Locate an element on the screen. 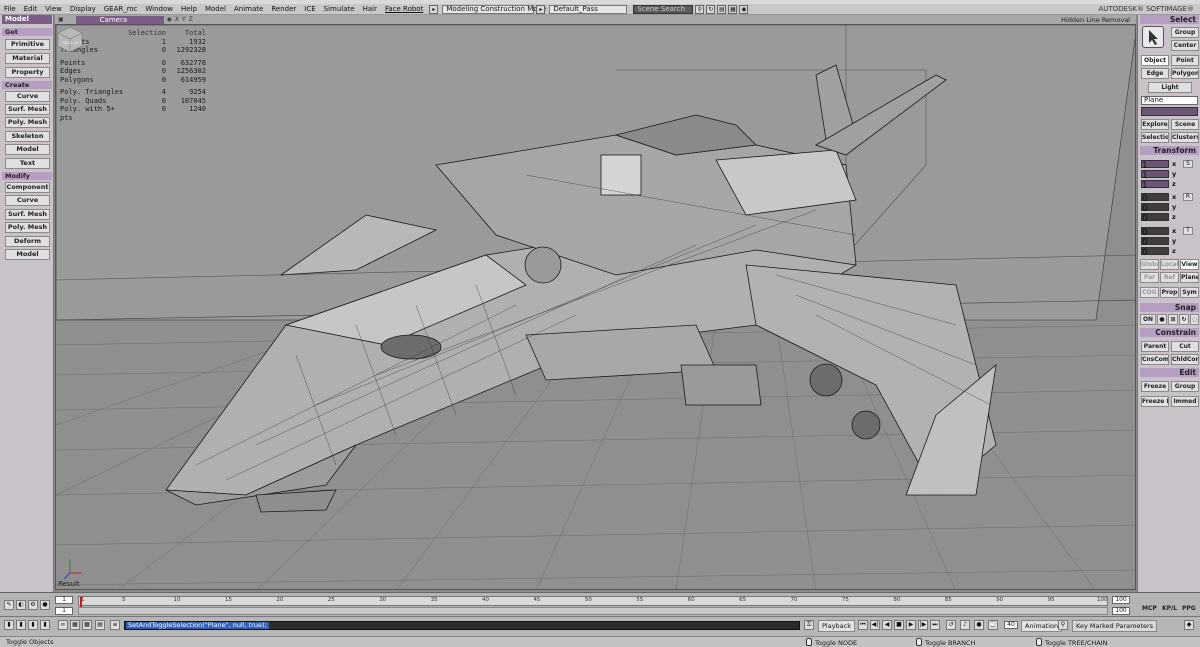 This screenshot has height=647, width=1200. menu-ice: ICE is located at coordinates (309, 9).